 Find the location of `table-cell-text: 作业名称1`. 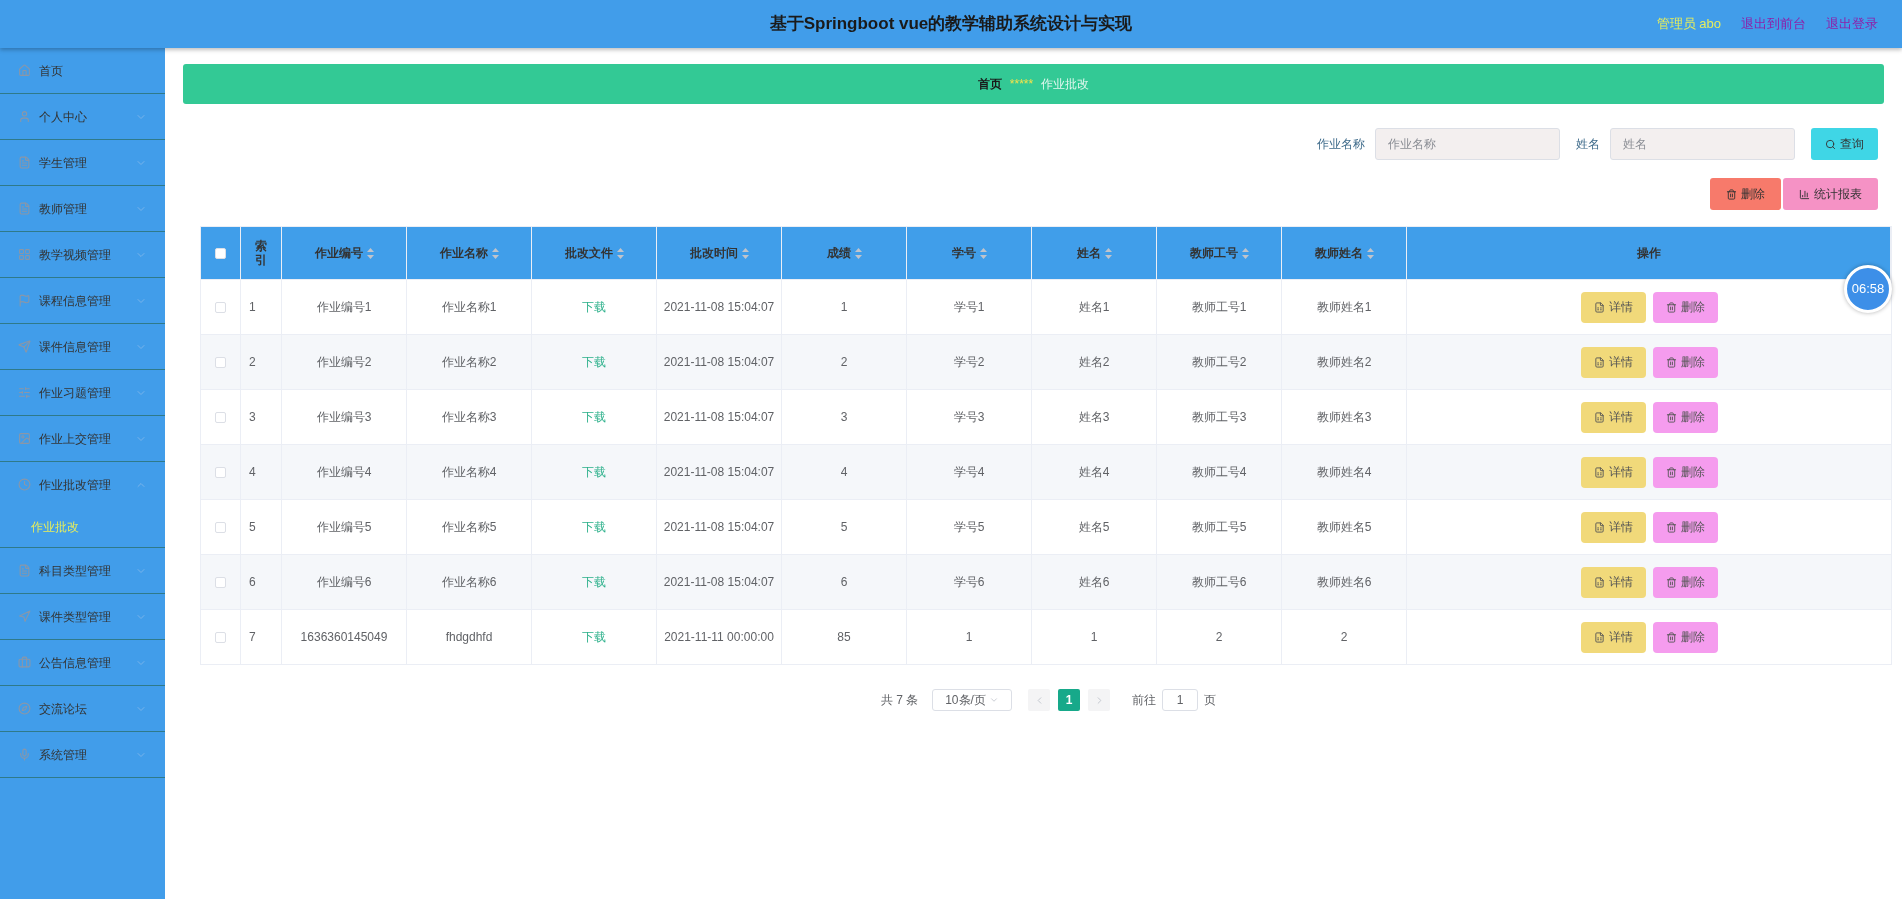

table-cell-text: 作业名称1 is located at coordinates (469, 307).